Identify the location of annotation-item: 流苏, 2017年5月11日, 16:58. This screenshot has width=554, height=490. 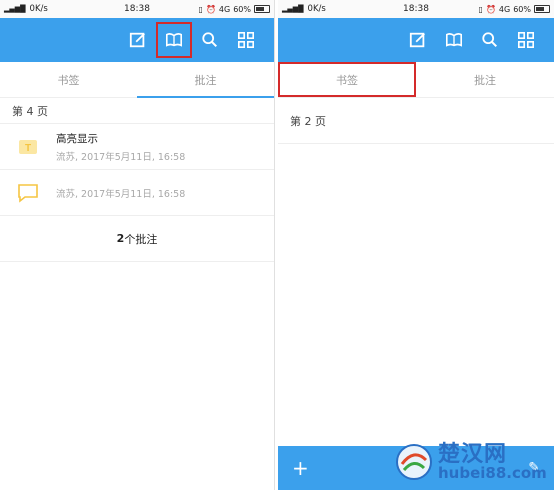
(137, 193).